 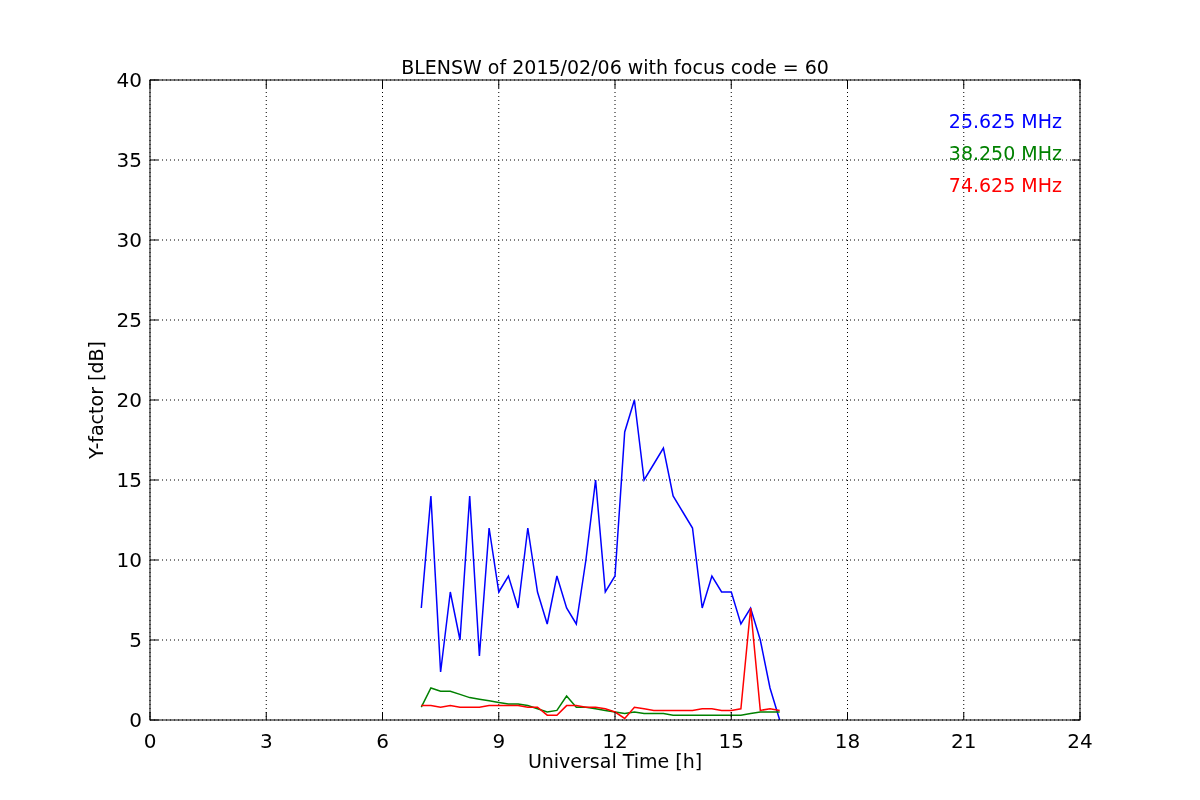 What do you see at coordinates (135, 720) in the screenshot?
I see `y-tick-label: 0` at bounding box center [135, 720].